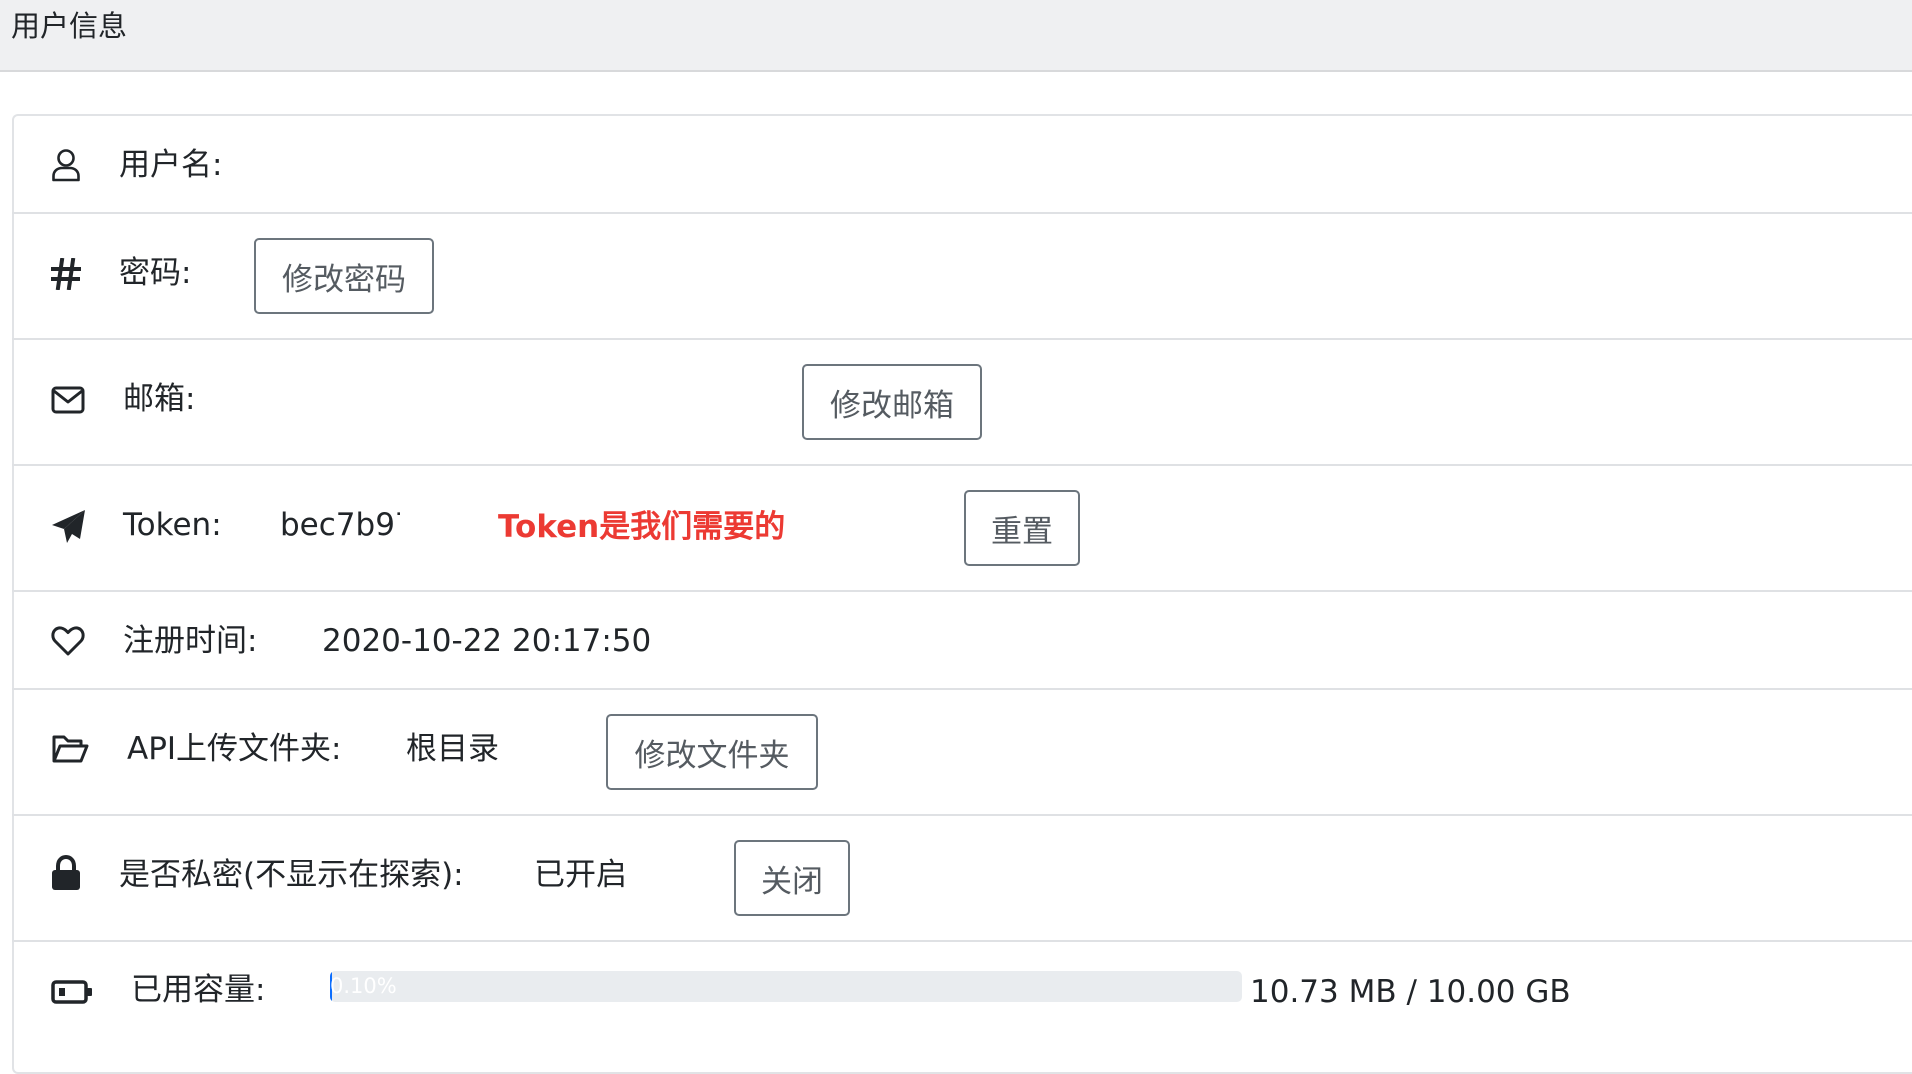  What do you see at coordinates (171, 165) in the screenshot?
I see `username-label: 用户名:` at bounding box center [171, 165].